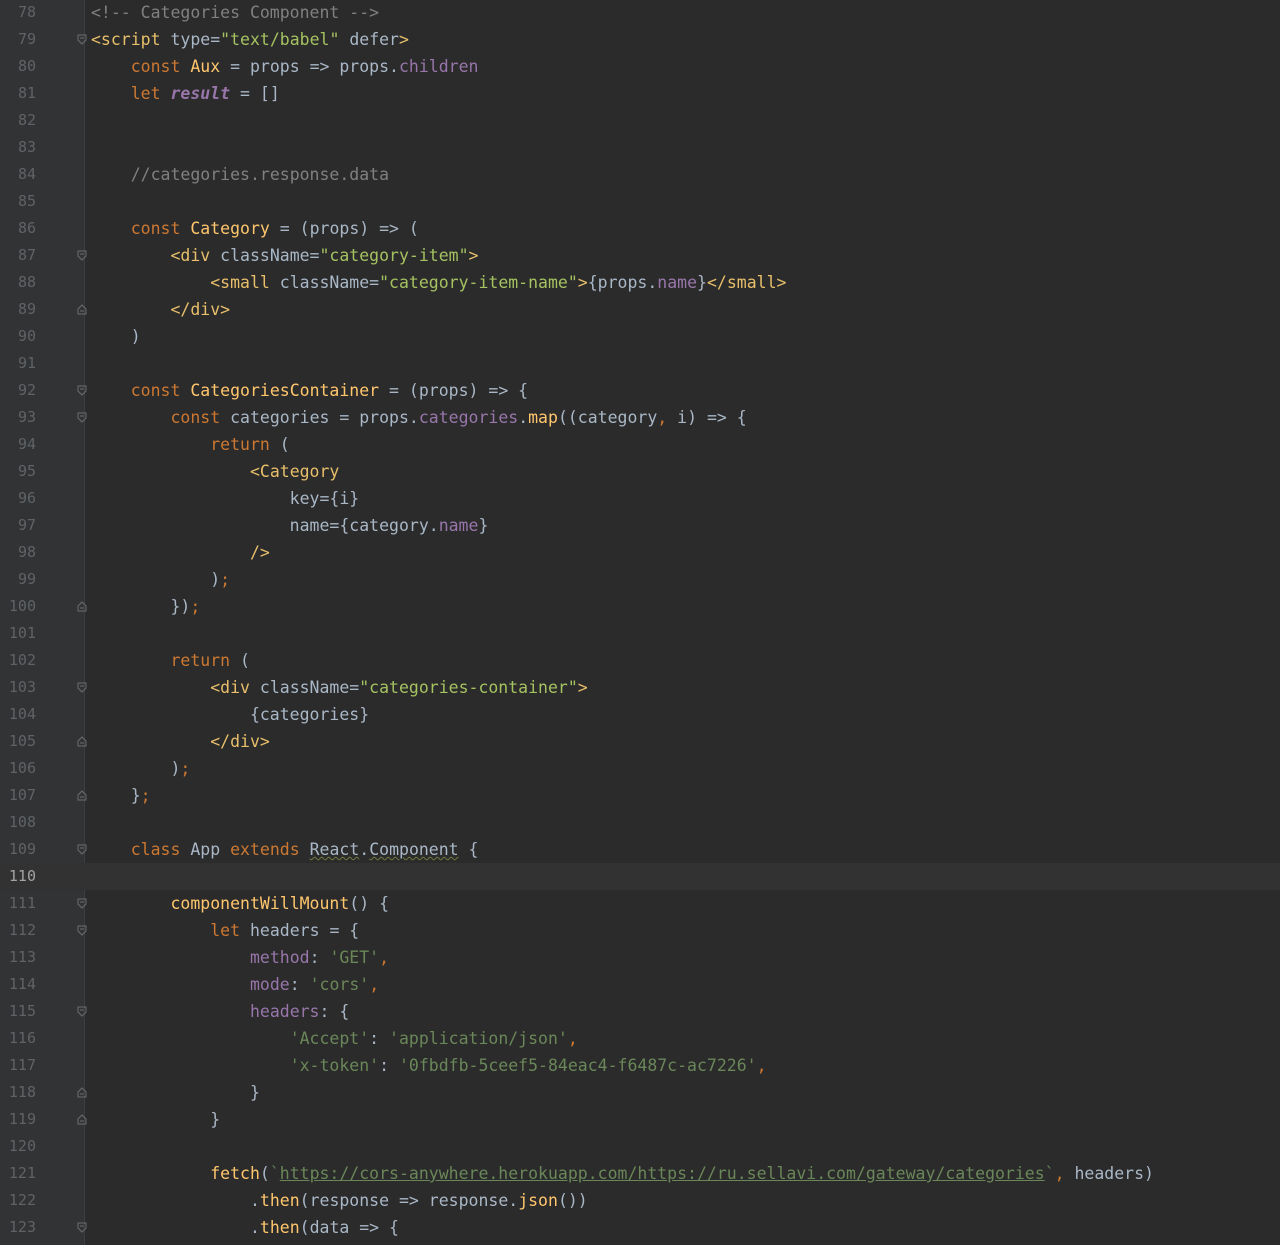 The height and width of the screenshot is (1245, 1280). I want to click on line-code: const Category = (props) => (, so click(255, 228).